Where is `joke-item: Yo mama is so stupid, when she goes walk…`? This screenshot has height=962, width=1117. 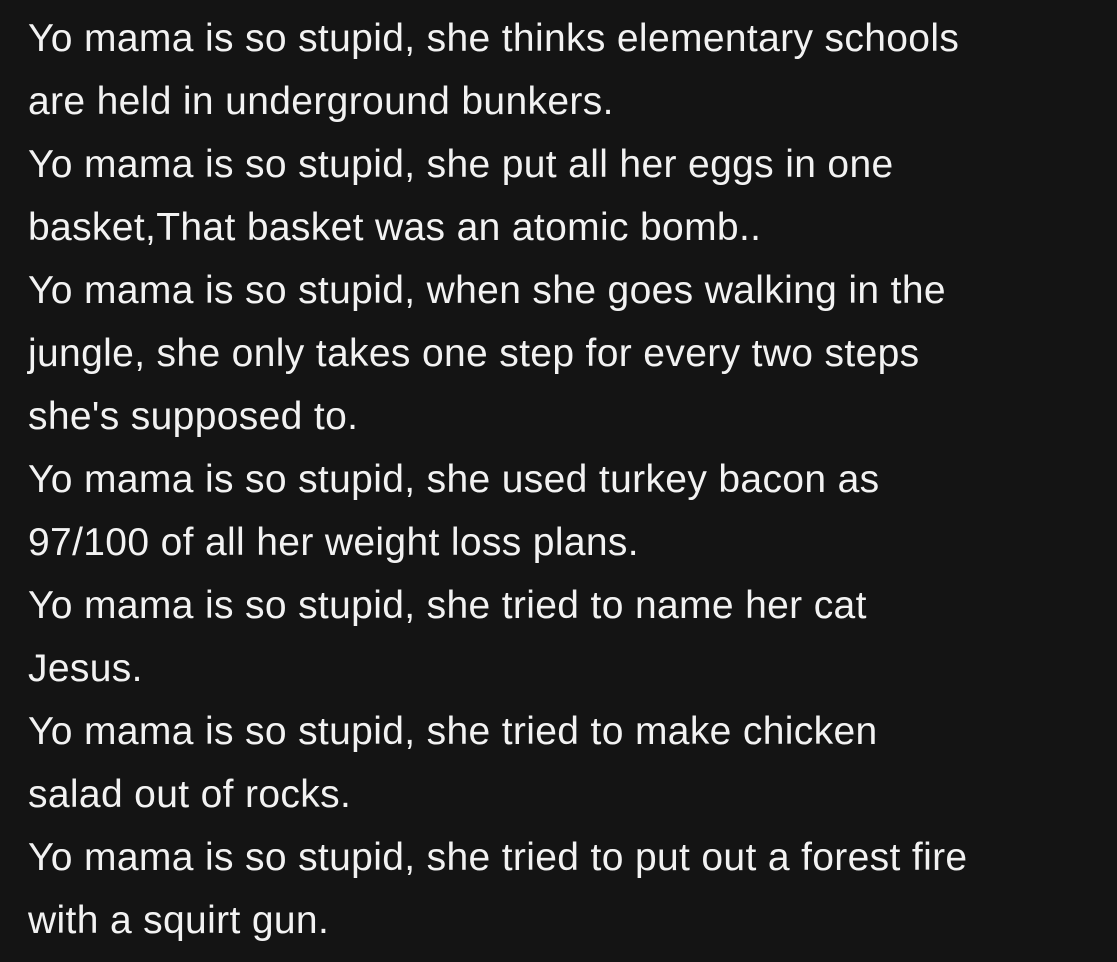 joke-item: Yo mama is so stupid, when she goes walk… is located at coordinates (487, 353).